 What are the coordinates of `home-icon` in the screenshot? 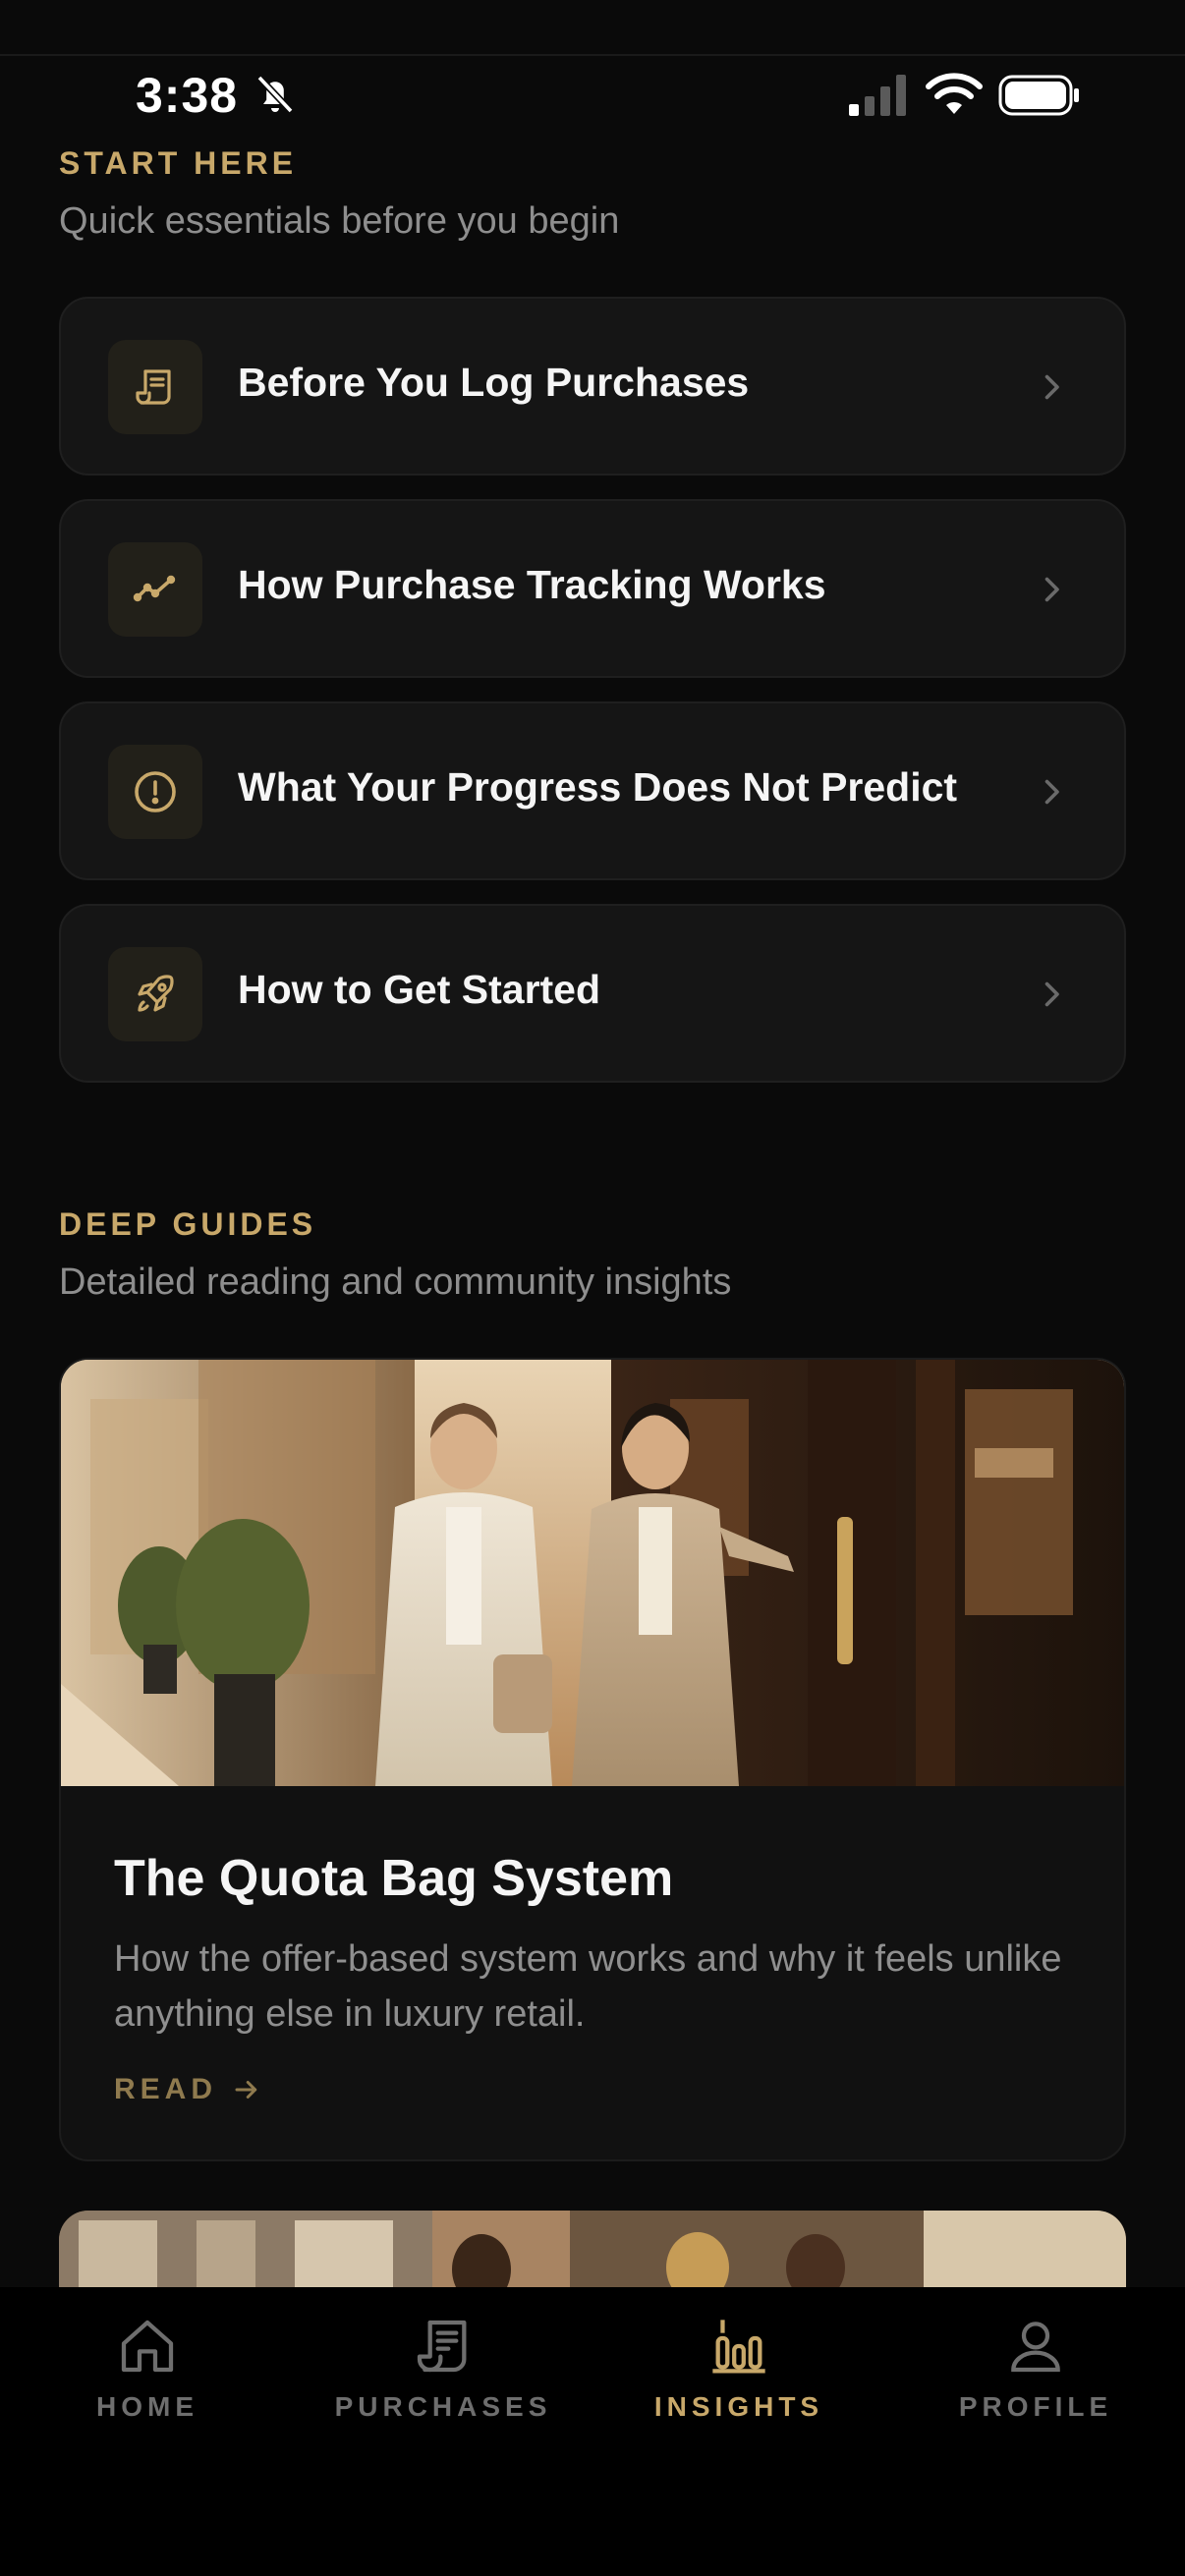 It's located at (148, 2346).